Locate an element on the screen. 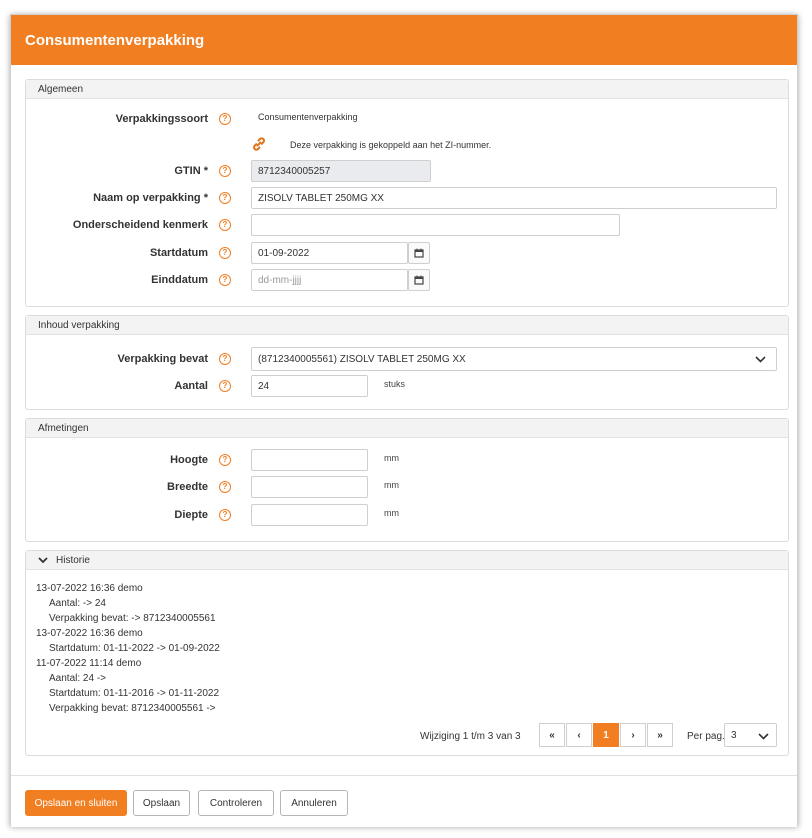  pager-first-button: « is located at coordinates (552, 735).